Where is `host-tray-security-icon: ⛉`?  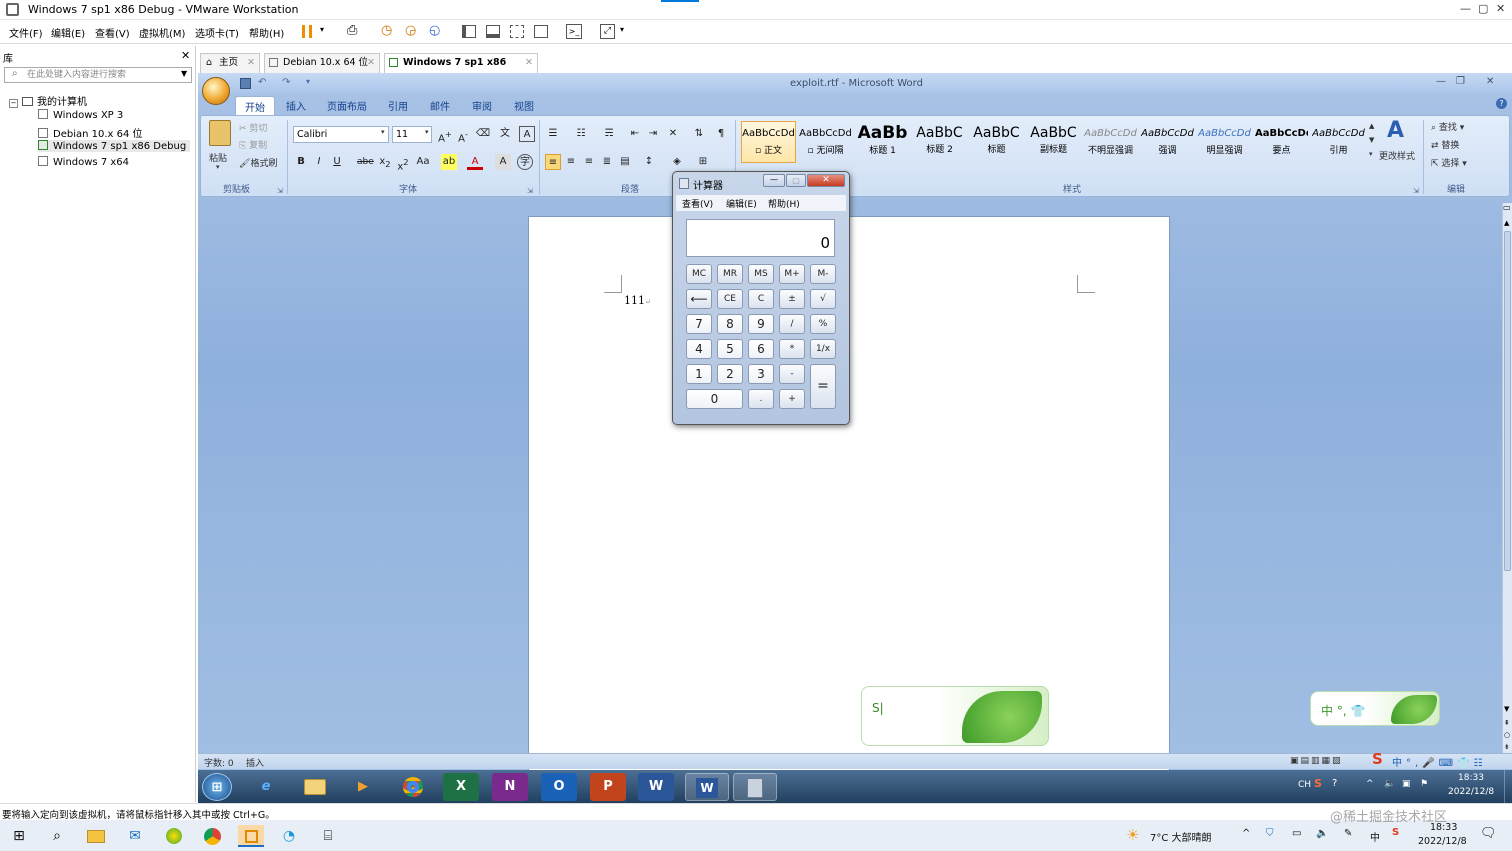 host-tray-security-icon: ⛉ is located at coordinates (1270, 833).